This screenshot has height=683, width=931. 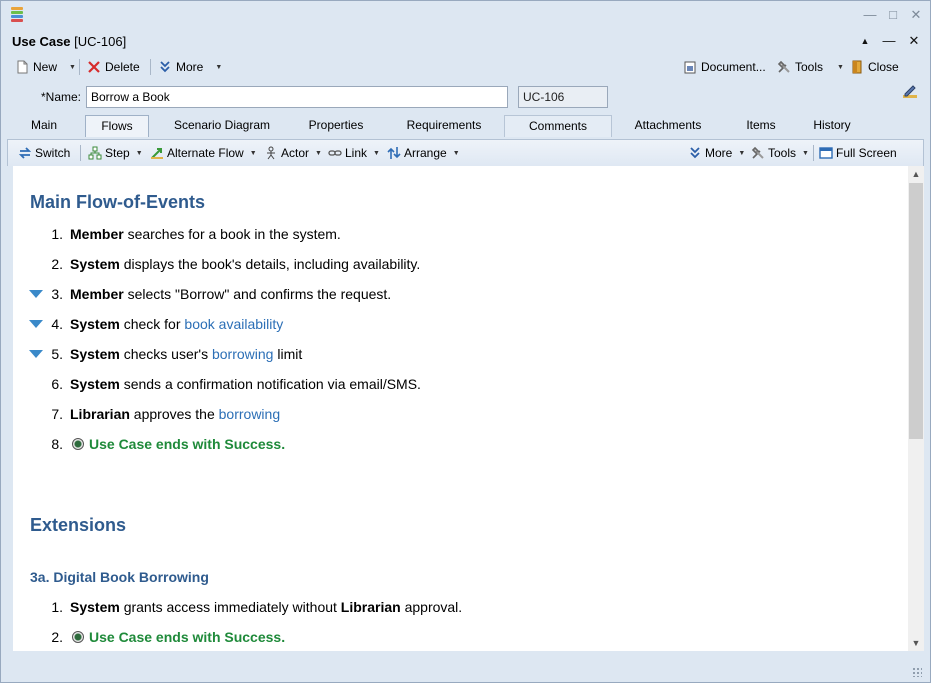 I want to click on tab-scenario-diagram: Scenario Diagram, so click(x=222, y=126).